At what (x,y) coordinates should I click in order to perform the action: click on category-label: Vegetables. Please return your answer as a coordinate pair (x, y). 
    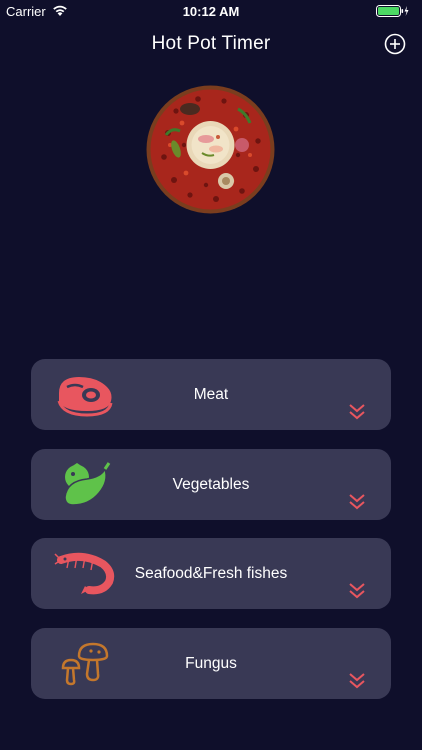
    Looking at the image, I should click on (211, 484).